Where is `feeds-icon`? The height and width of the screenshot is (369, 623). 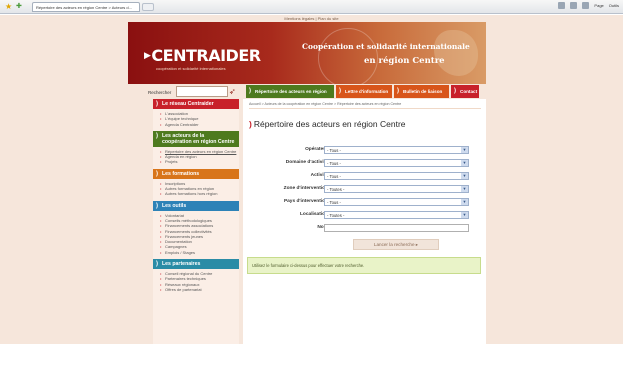 feeds-icon is located at coordinates (574, 5).